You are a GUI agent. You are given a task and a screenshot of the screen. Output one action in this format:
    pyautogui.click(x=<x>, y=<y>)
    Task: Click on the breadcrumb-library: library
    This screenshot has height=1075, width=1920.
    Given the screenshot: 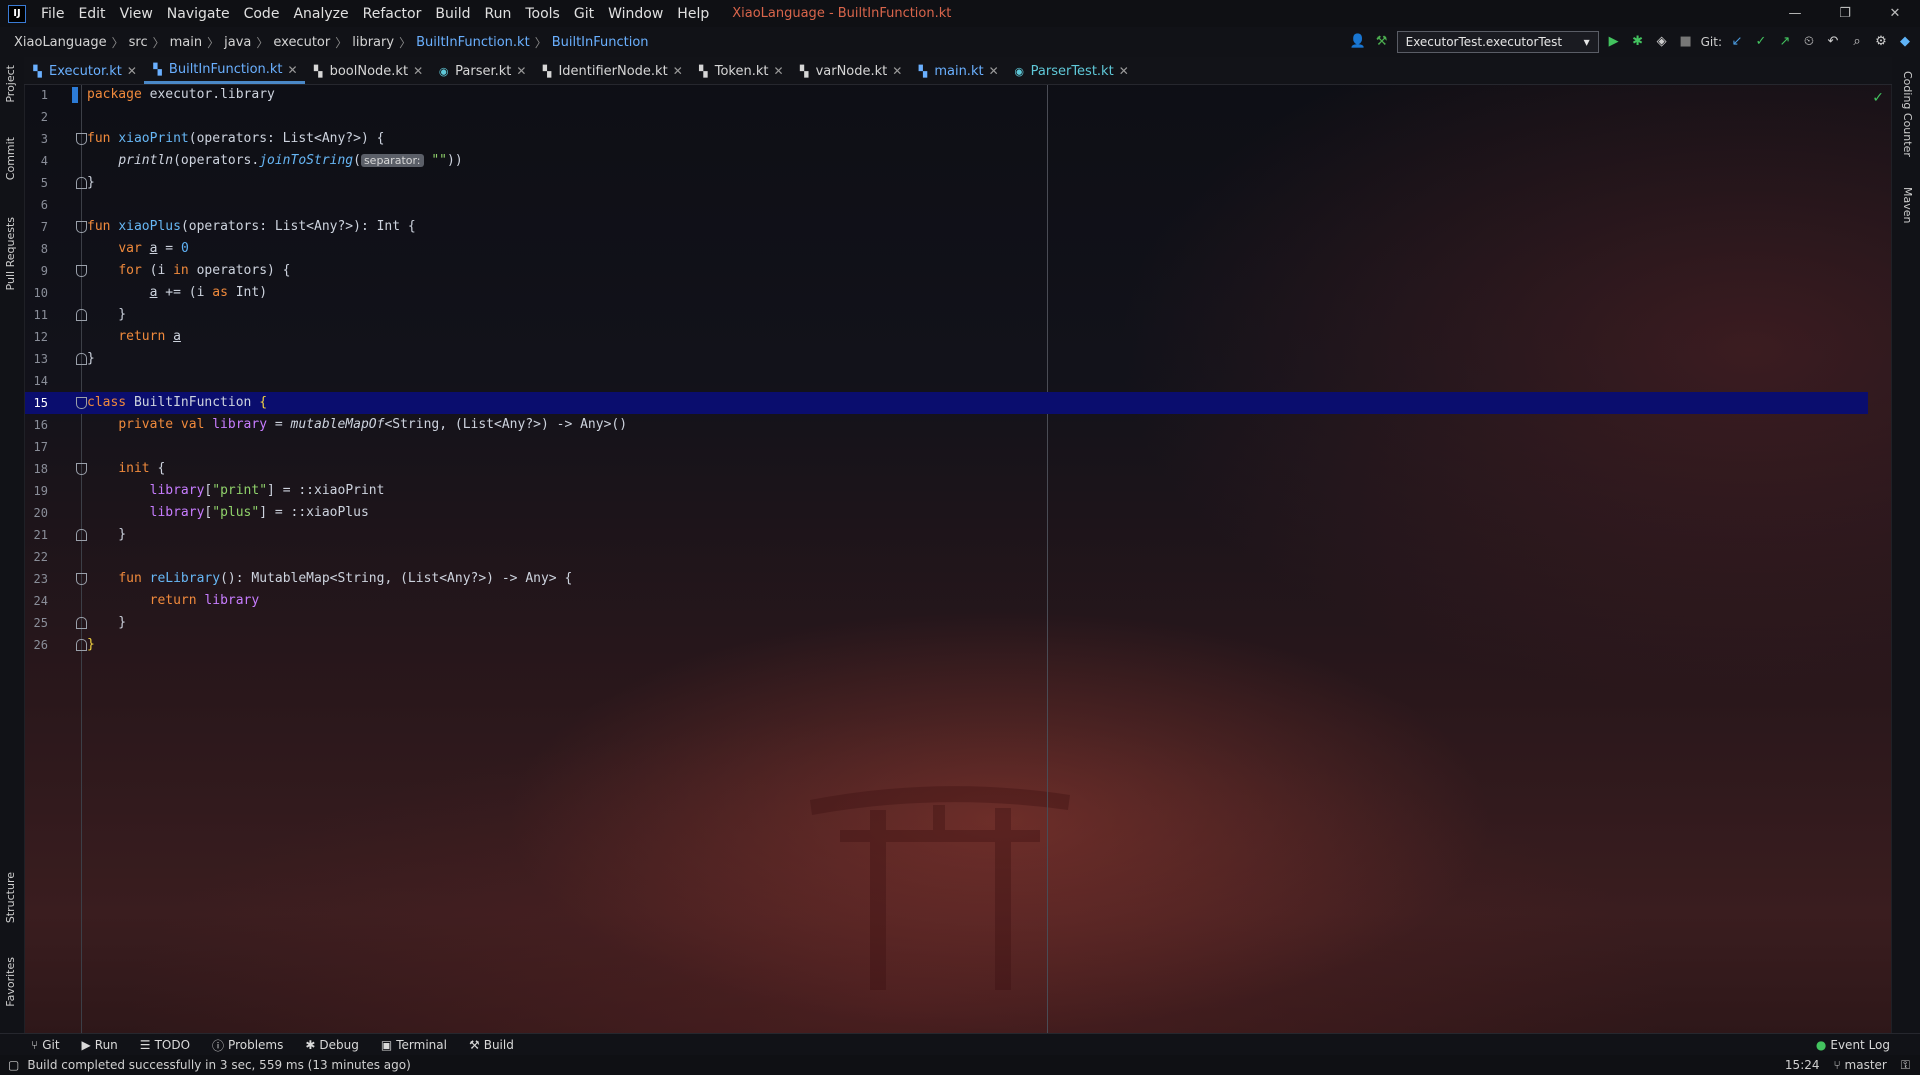 What is the action you would take?
    pyautogui.click(x=373, y=42)
    